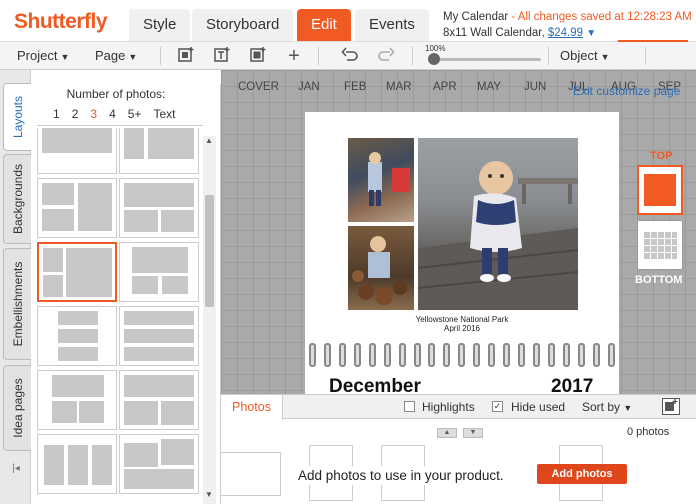  Describe the element at coordinates (435, 48) in the screenshot. I see `zoom-label: 100%` at that location.